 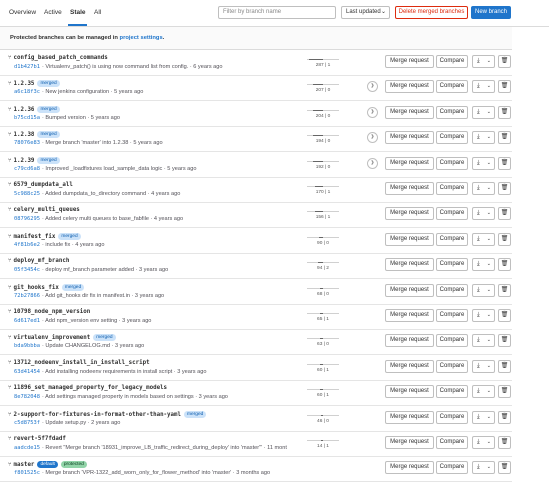 I want to click on commit-sha: 63d41454, so click(x=27, y=372).